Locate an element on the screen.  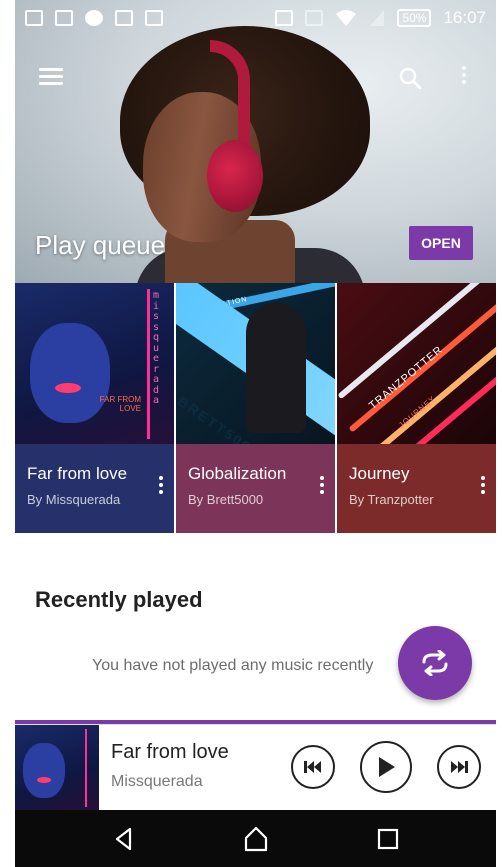
image-icon is located at coordinates (34, 18).